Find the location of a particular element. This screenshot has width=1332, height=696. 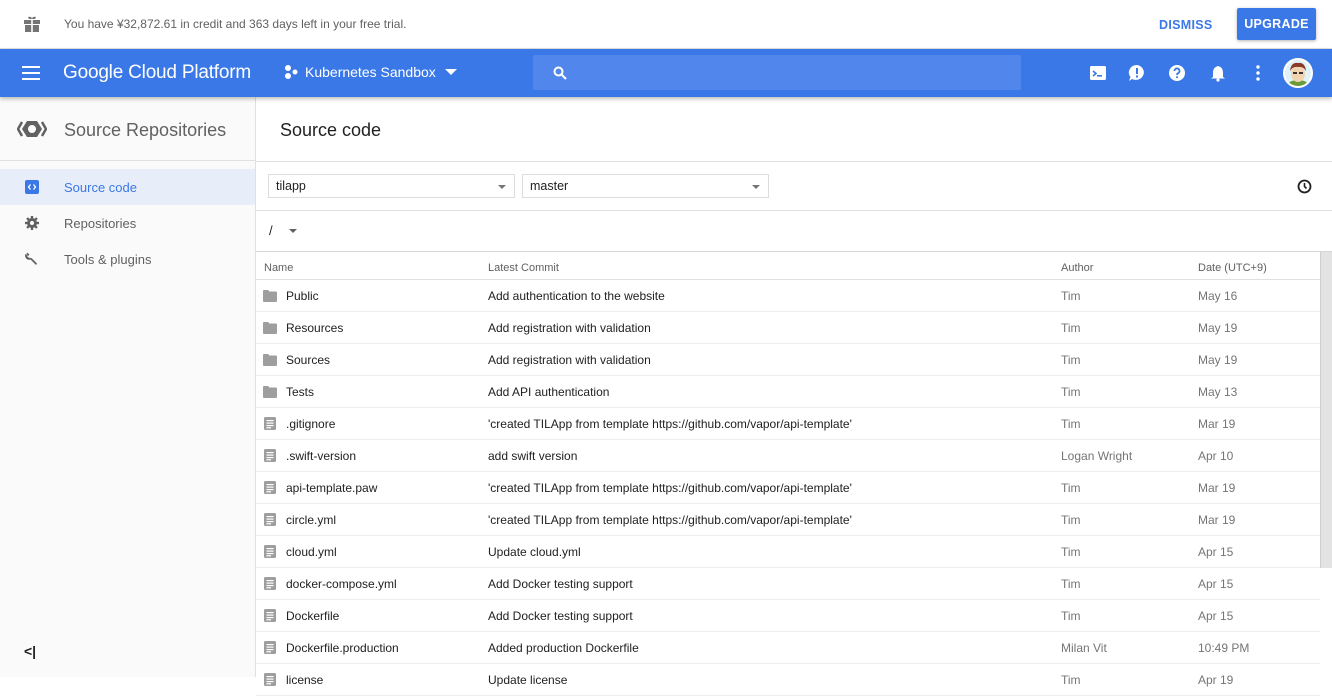

search-input is located at coordinates (792, 72).